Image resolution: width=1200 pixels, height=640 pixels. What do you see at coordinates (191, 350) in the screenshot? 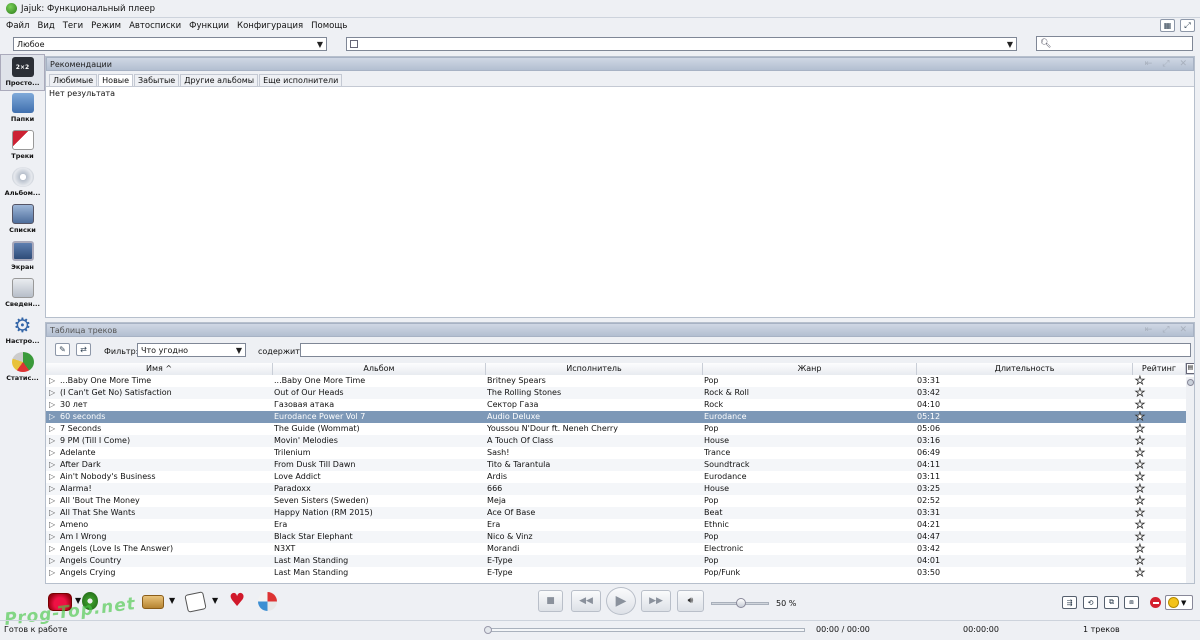
I see `filter-select: Что угодно ▼` at bounding box center [191, 350].